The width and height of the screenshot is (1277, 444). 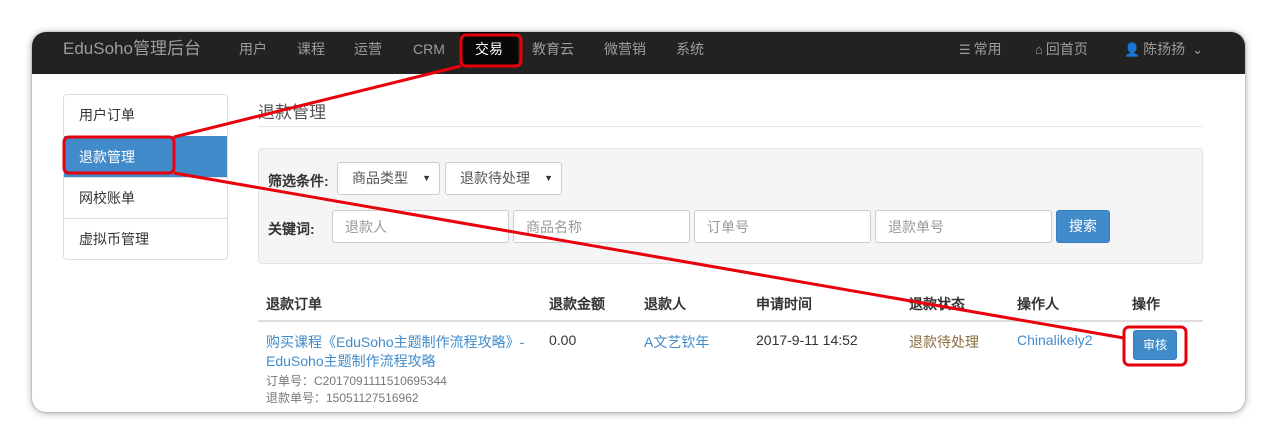 I want to click on column-header-refund-user: 退款人, so click(x=665, y=304).